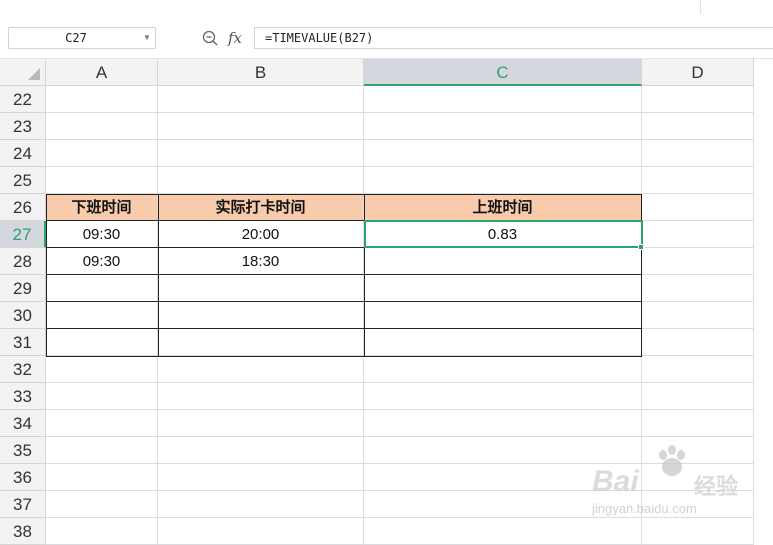 This screenshot has height=545, width=773. What do you see at coordinates (503, 450) in the screenshot?
I see `cell-c35` at bounding box center [503, 450].